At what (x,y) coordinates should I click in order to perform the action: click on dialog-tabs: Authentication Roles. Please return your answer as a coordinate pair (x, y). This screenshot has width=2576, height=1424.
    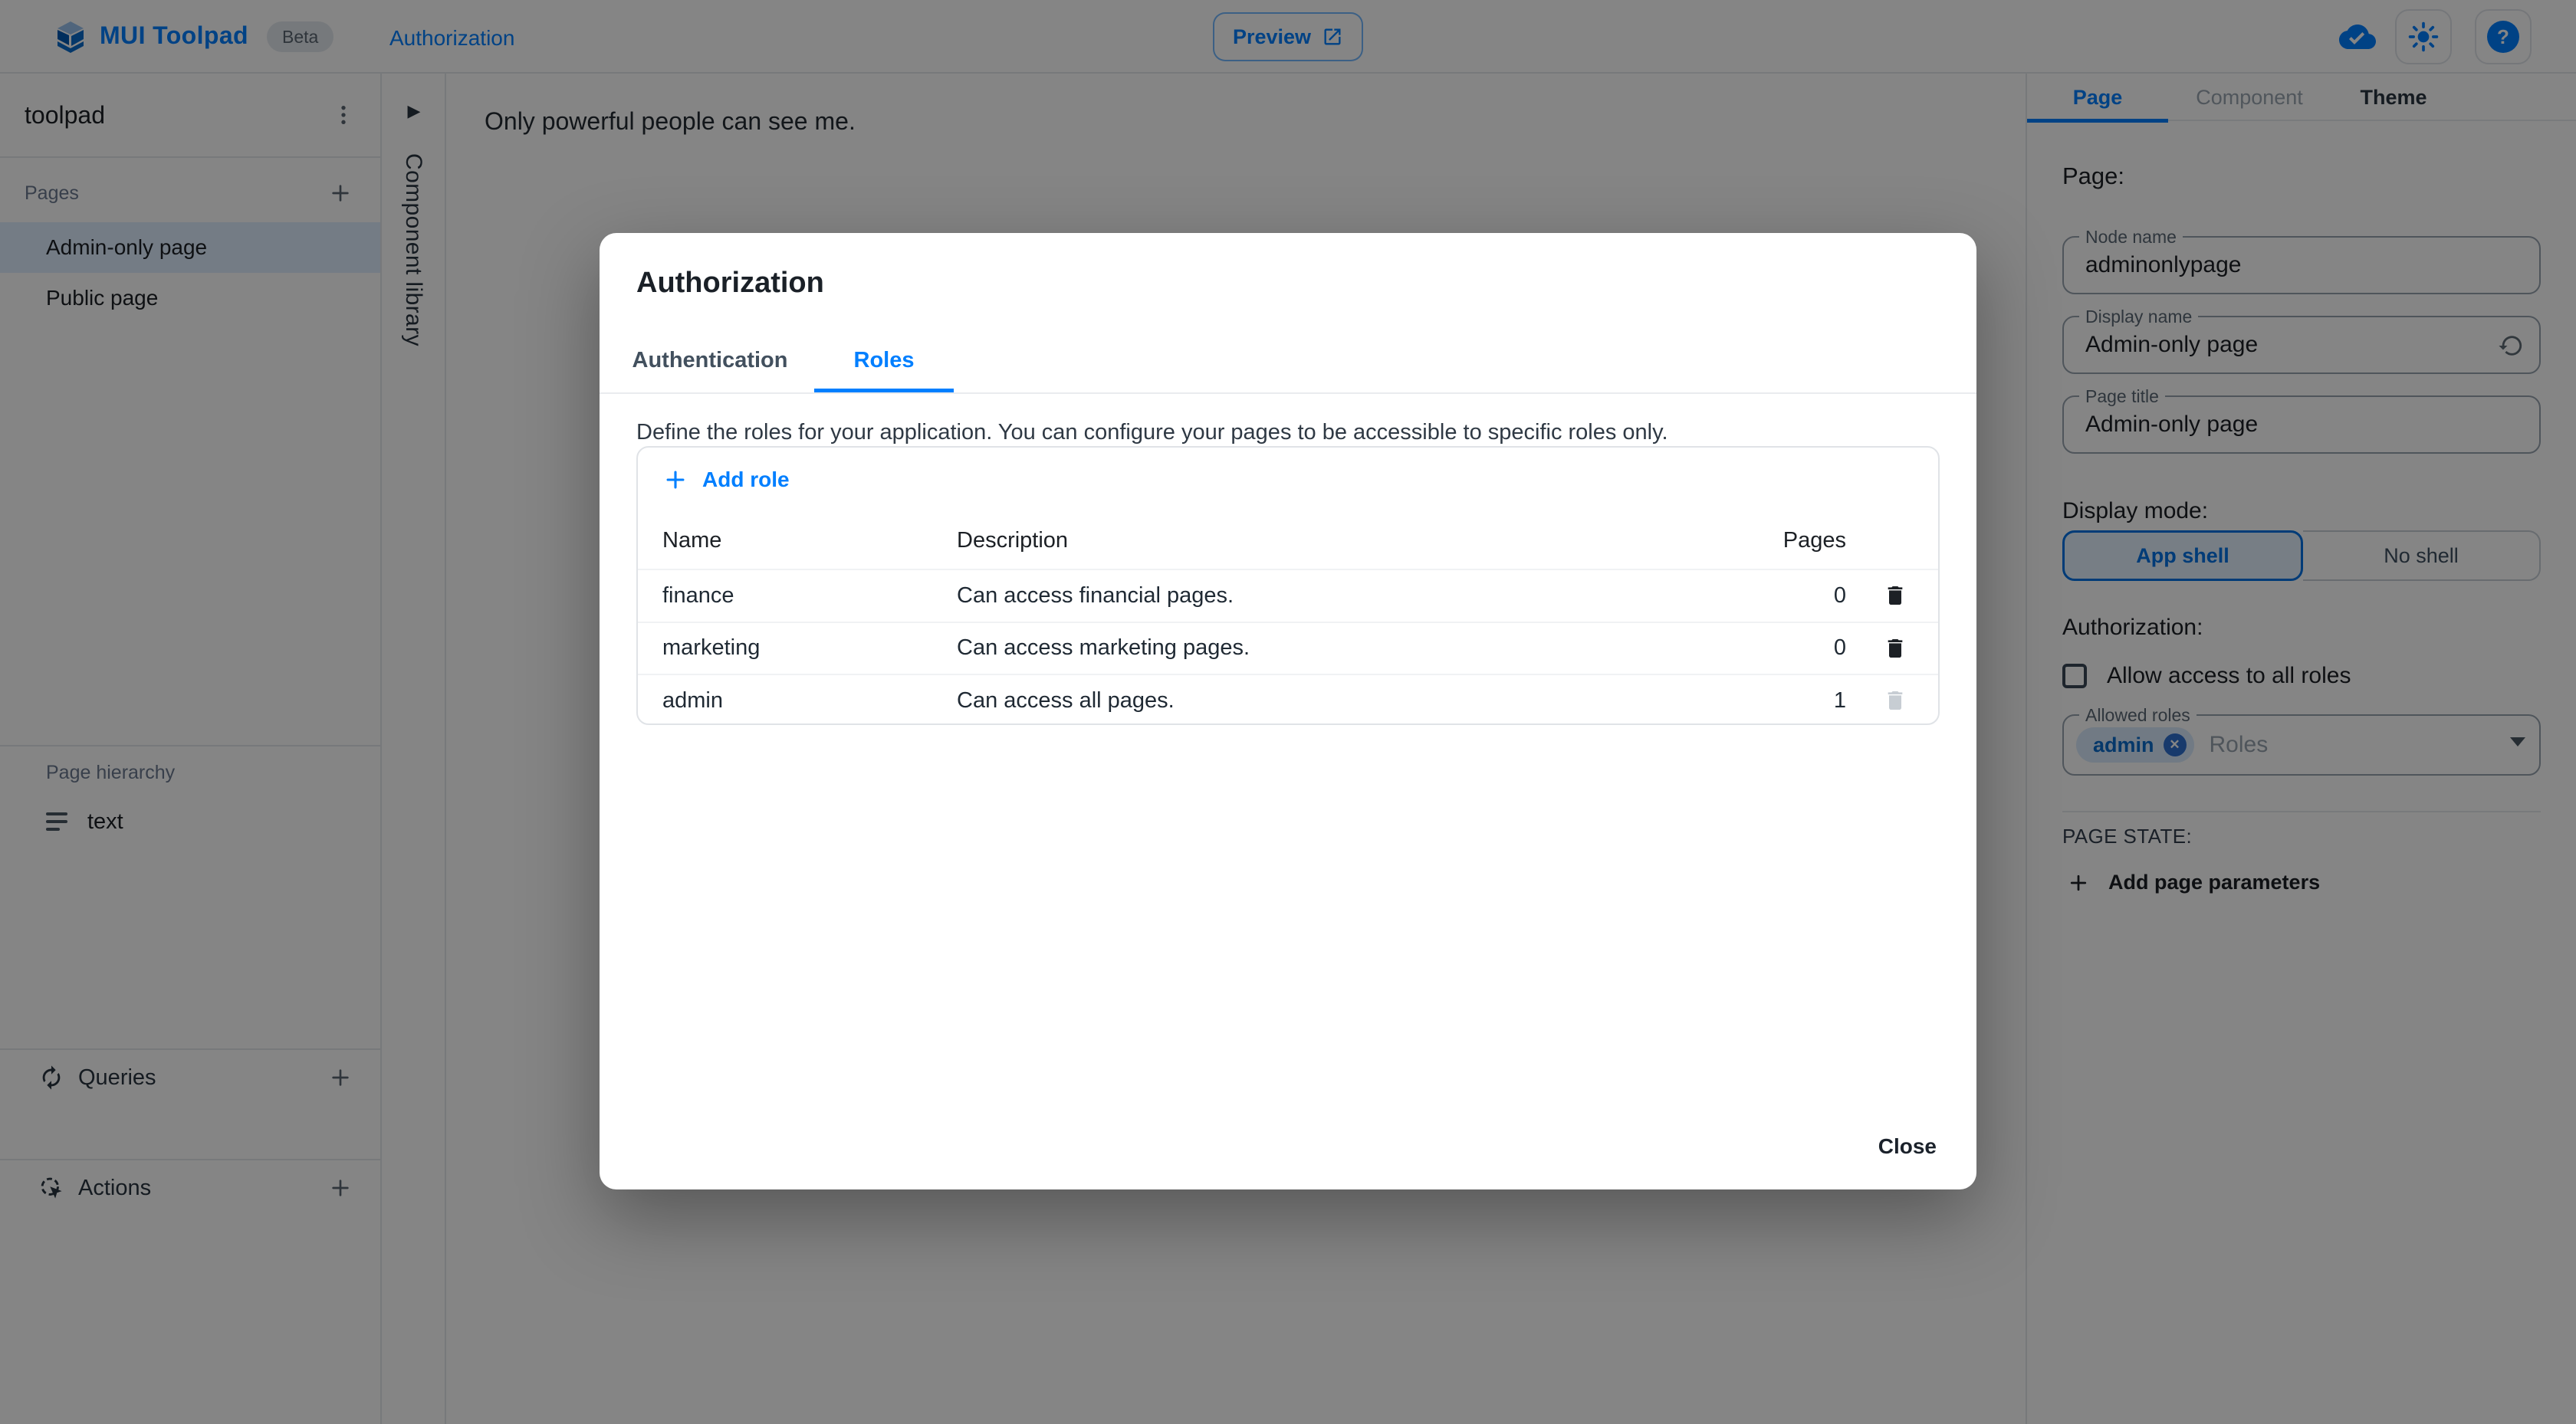
    Looking at the image, I should click on (780, 360).